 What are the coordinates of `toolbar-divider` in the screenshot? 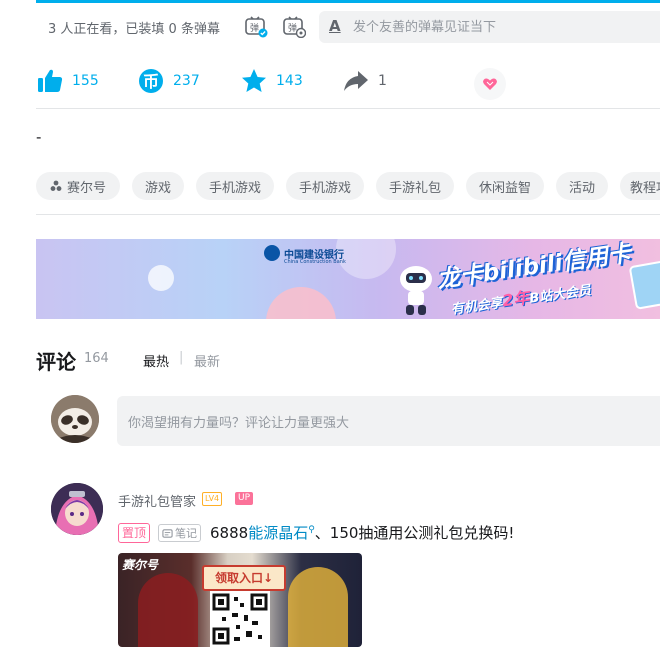 It's located at (348, 108).